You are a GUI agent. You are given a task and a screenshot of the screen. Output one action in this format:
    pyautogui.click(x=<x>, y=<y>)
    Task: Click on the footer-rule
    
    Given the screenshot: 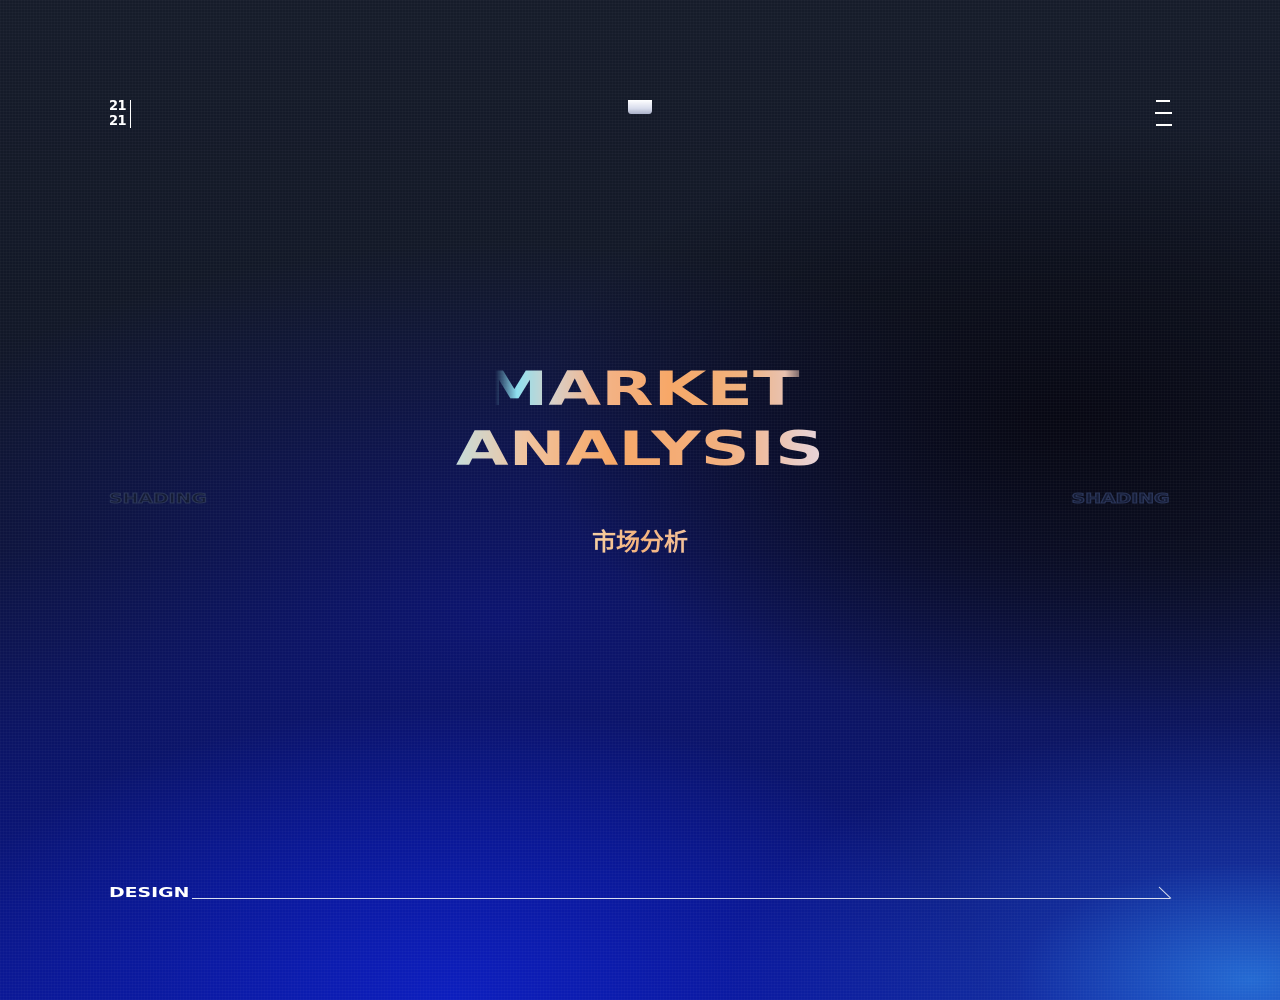 What is the action you would take?
    pyautogui.click(x=681, y=898)
    